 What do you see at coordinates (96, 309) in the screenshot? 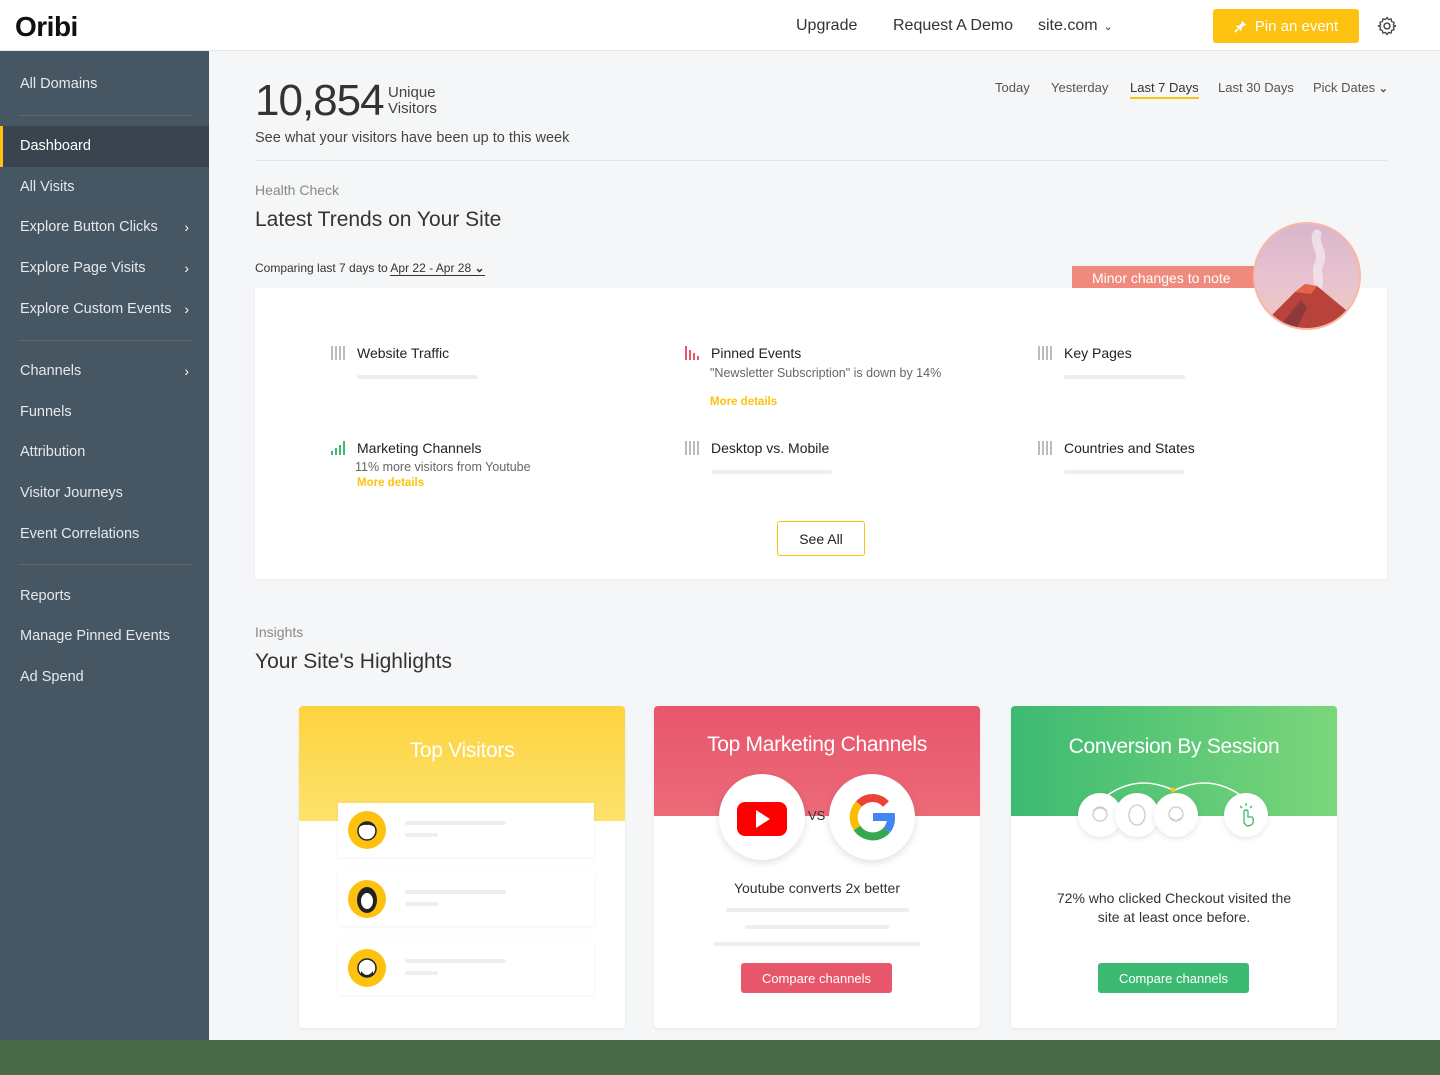
I see `sidebar-item-label: Explore Custom Events` at bounding box center [96, 309].